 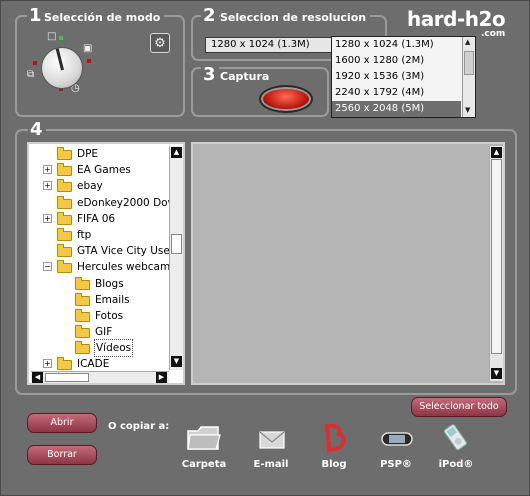 I want to click on delete-button: Borrar, so click(x=62, y=455).